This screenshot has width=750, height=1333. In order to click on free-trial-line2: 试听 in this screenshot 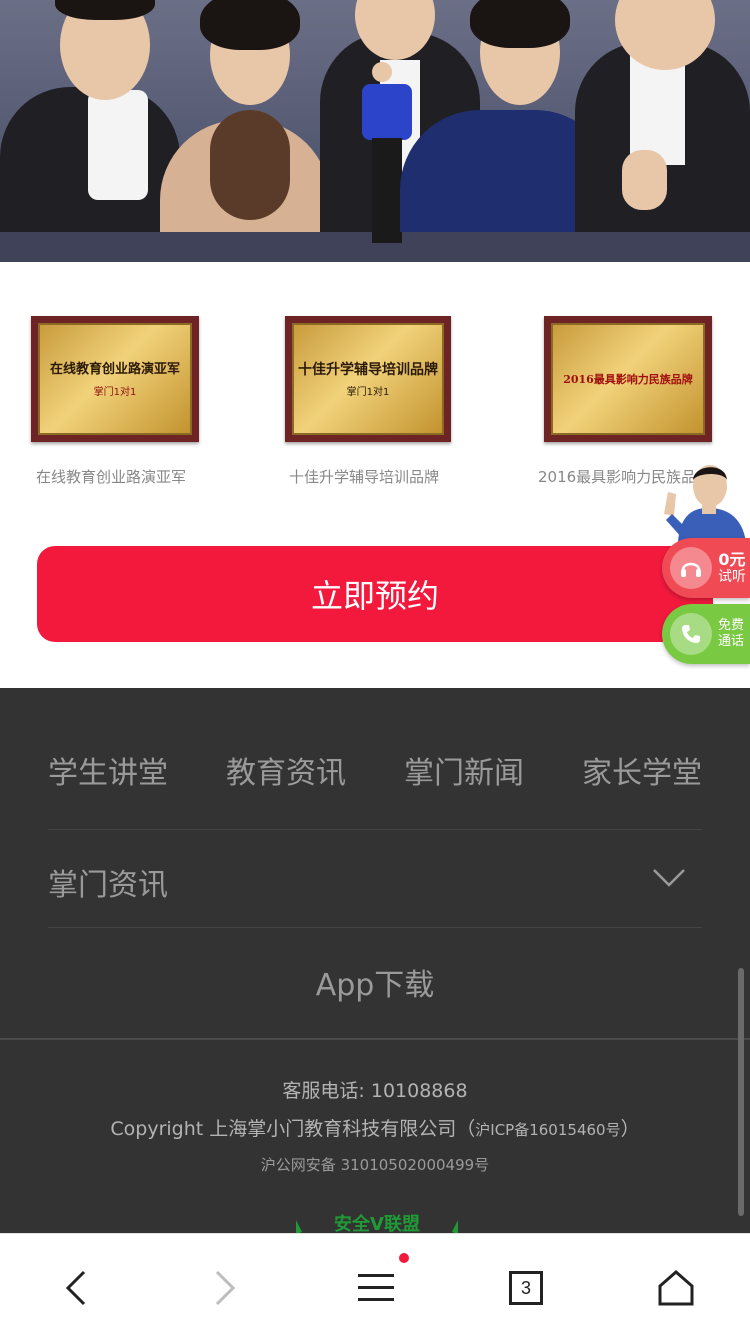, I will do `click(732, 576)`.